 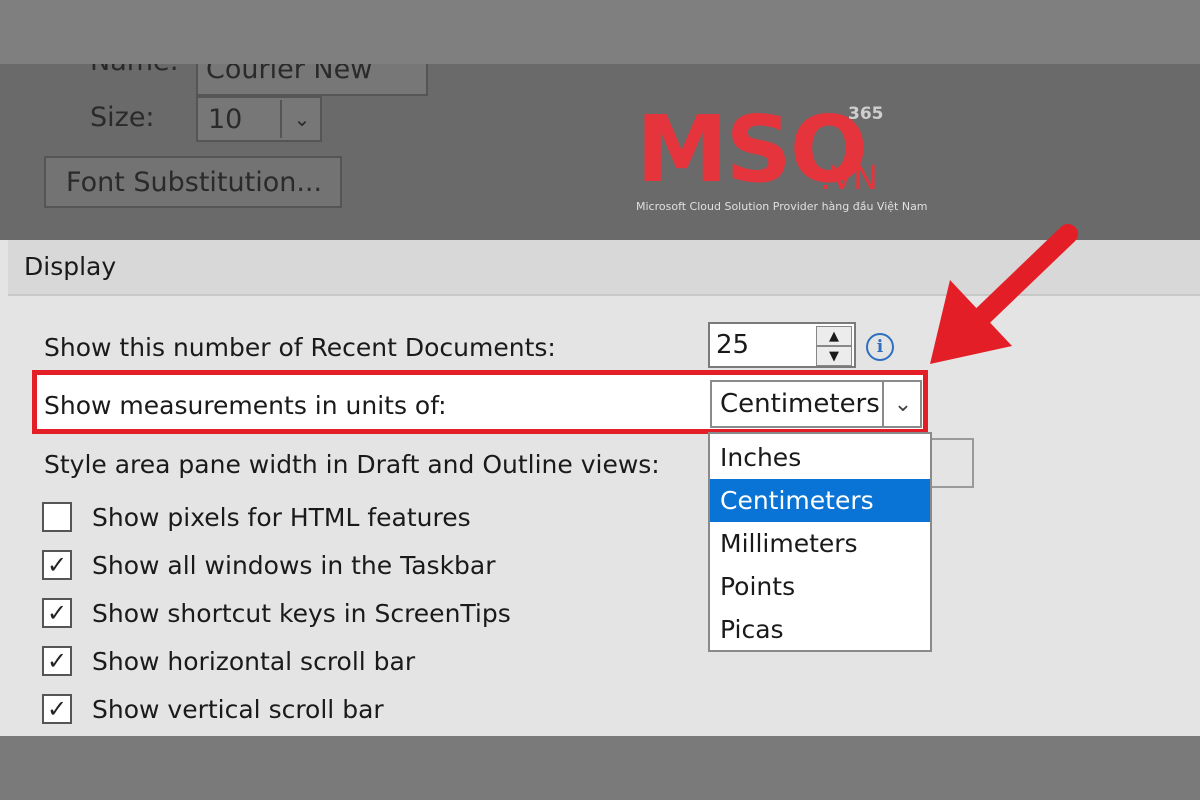 I want to click on triangle-down-icon: ▼, so click(x=834, y=356).